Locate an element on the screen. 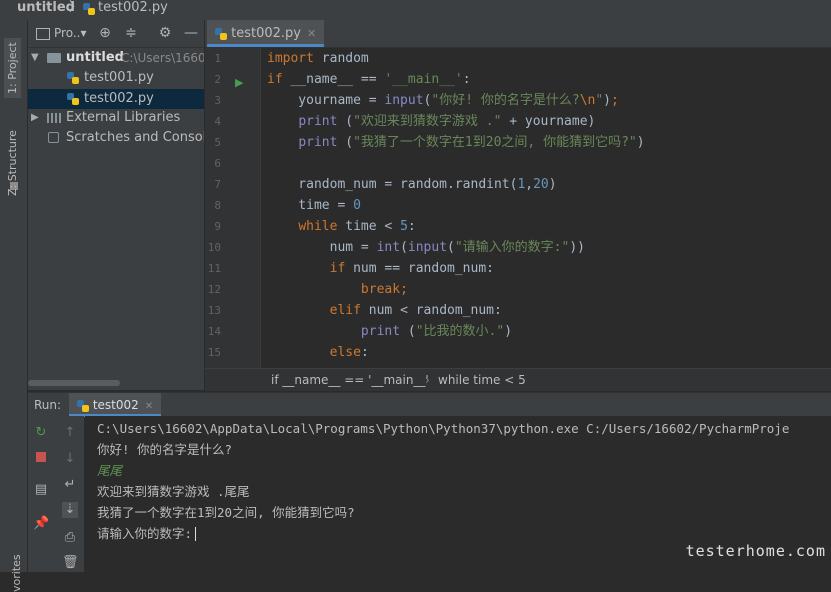 This screenshot has width=831, height=592. line-number: 10 is located at coordinates (214, 247).